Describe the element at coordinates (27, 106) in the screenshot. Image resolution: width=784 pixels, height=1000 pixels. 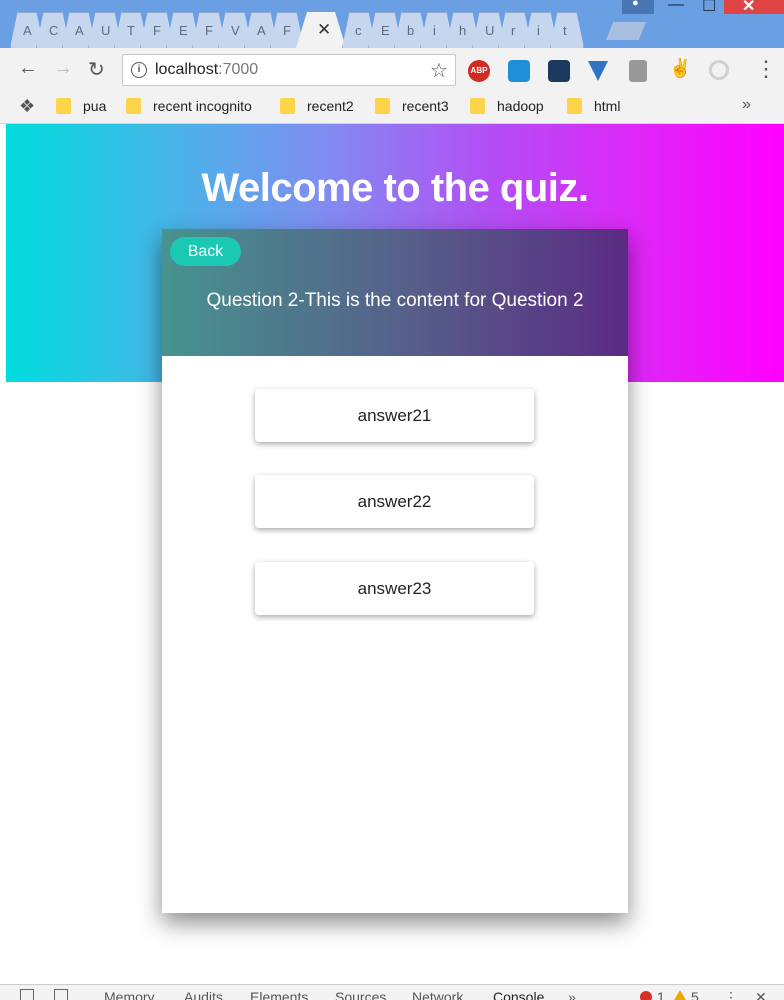
I see `extensions-puzzle-icon: ❖` at that location.